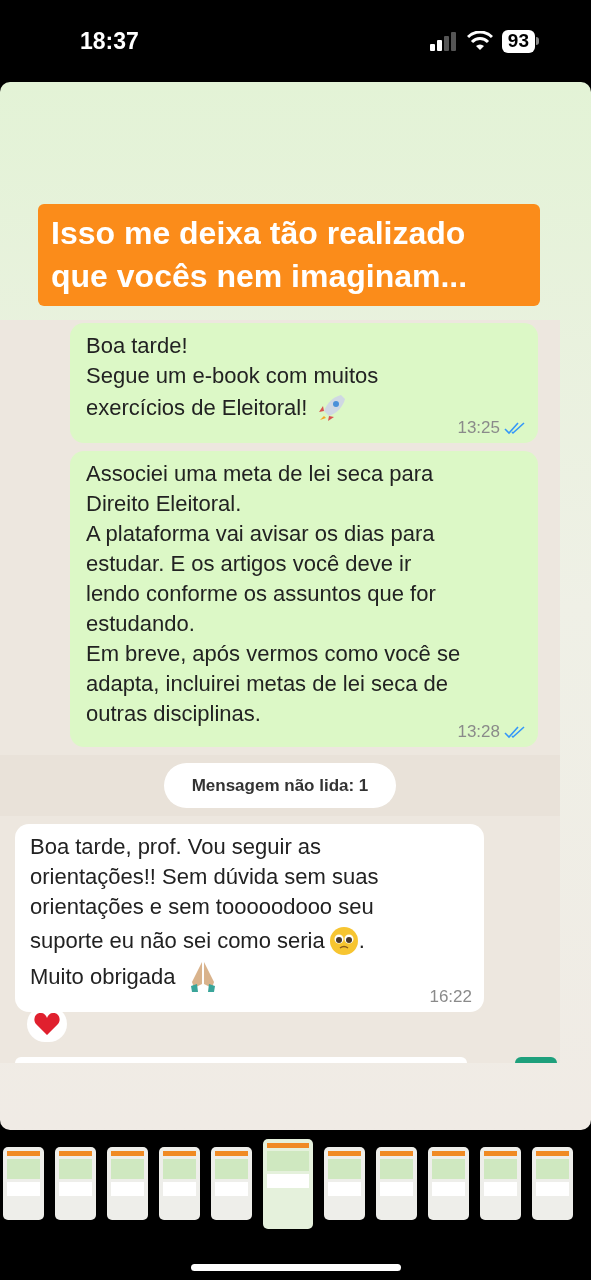  What do you see at coordinates (137, 346) in the screenshot?
I see `message-text: Boa tarde!` at bounding box center [137, 346].